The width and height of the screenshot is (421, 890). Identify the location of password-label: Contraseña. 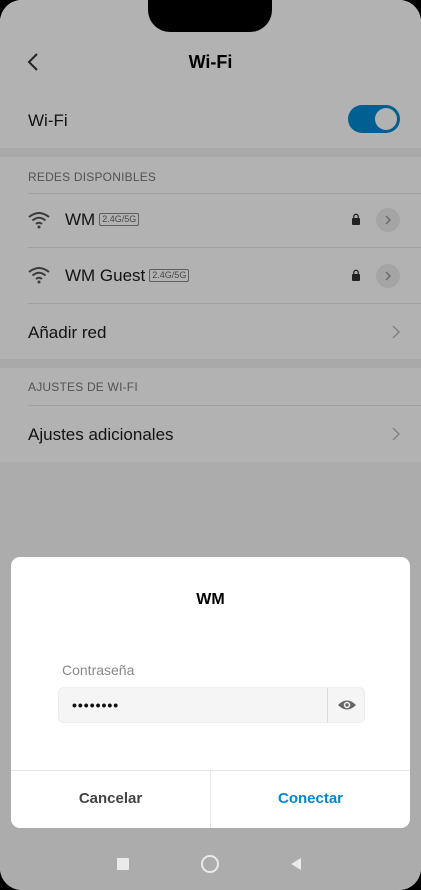
(98, 670).